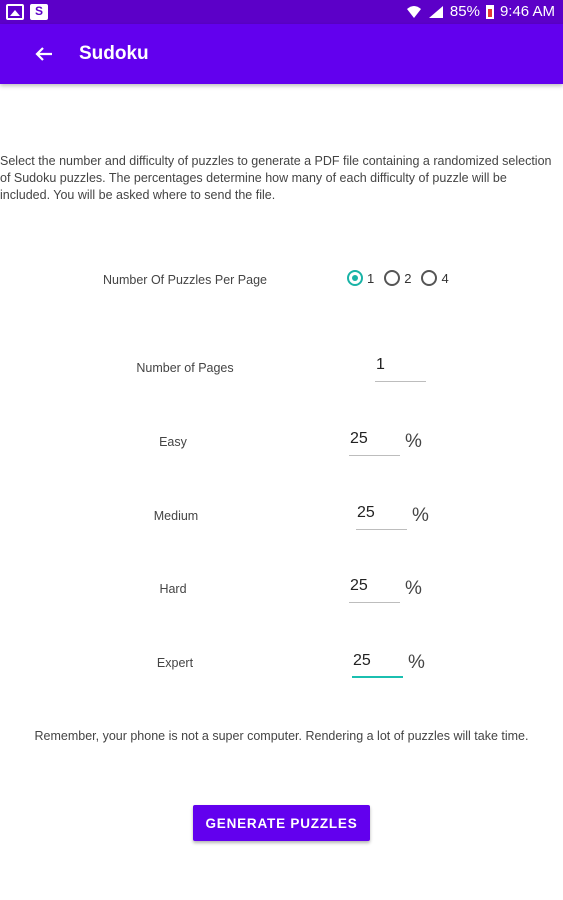 This screenshot has height=900, width=563. Describe the element at coordinates (185, 280) in the screenshot. I see `puzzles-per-page-label: Number Of Puzzles Per Page` at that location.